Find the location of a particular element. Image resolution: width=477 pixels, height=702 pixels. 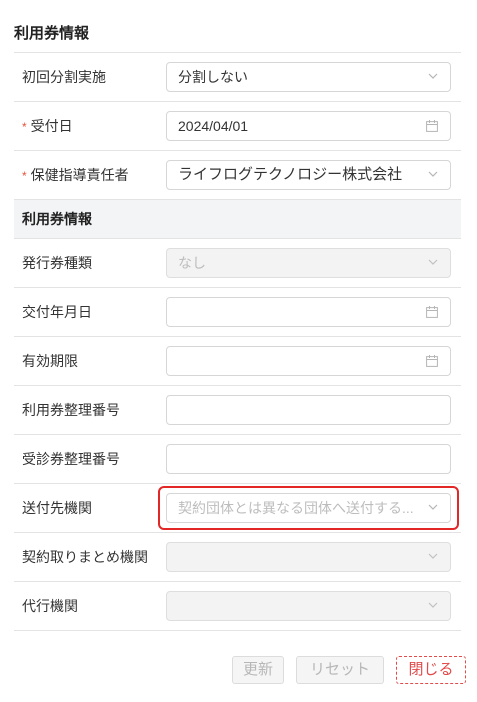

contract-agg-select is located at coordinates (308, 557).